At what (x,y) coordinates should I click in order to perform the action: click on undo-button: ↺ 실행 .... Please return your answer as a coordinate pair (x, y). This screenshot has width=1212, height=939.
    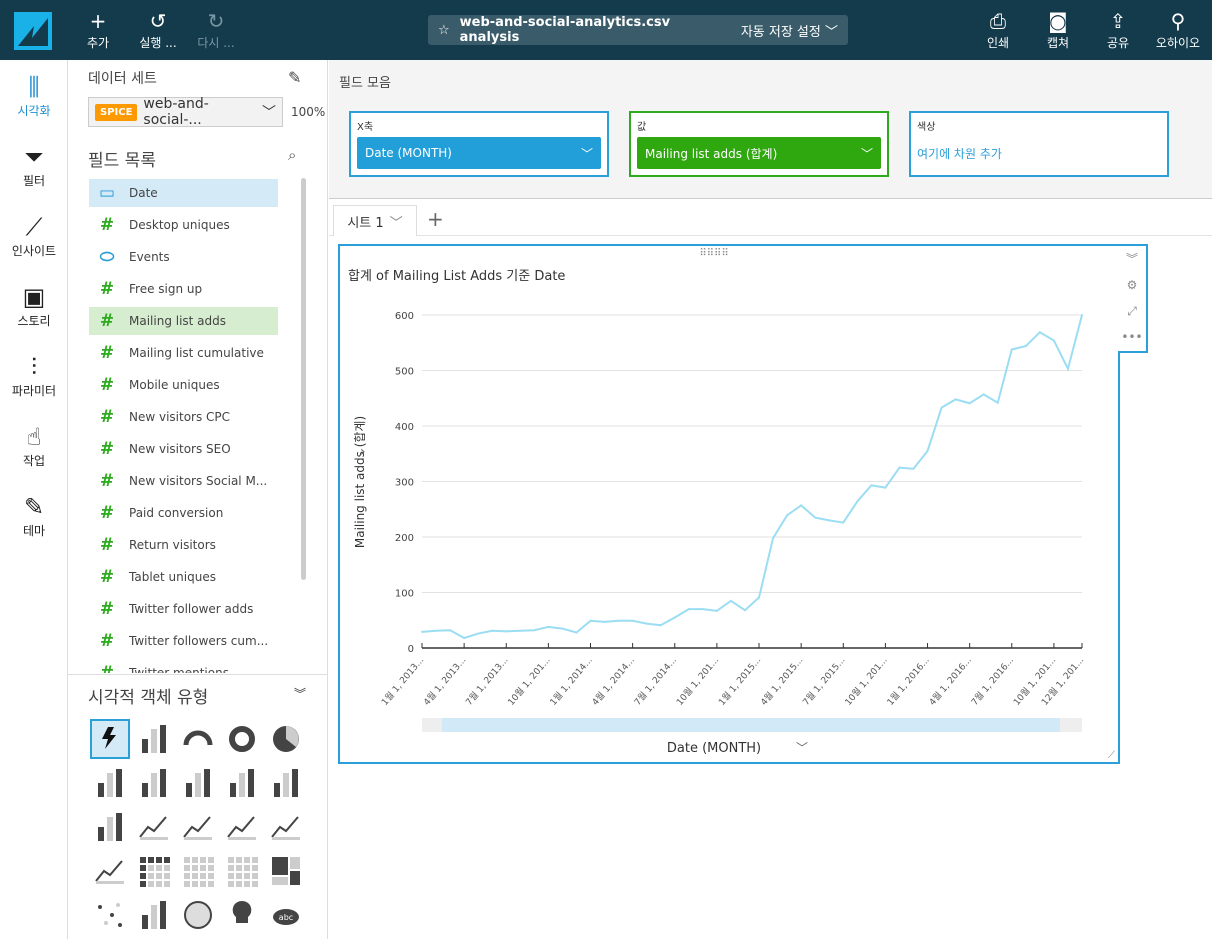
    Looking at the image, I should click on (158, 29).